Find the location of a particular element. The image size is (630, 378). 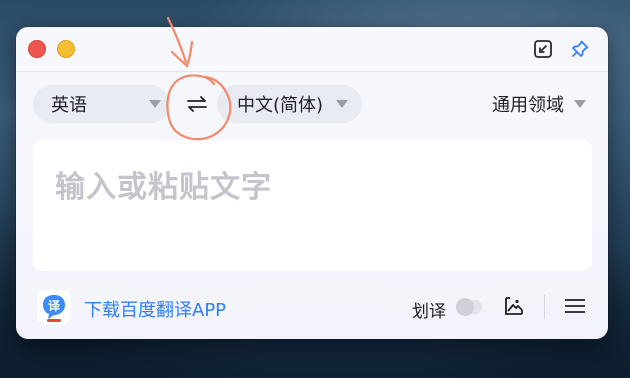

input-placeholder: 输入或粘贴文字 is located at coordinates (163, 187).